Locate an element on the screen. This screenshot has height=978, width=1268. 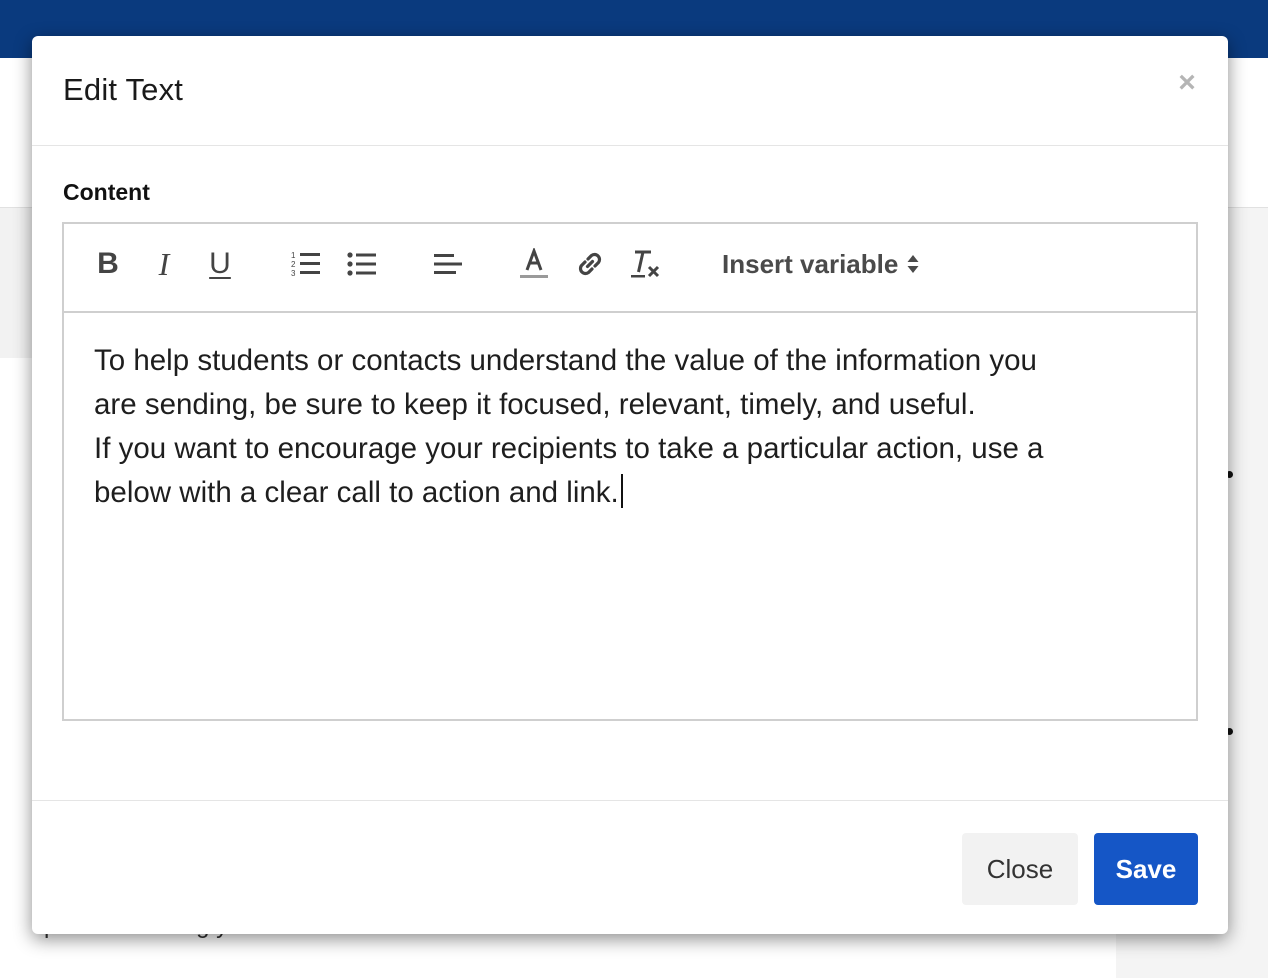
italic-icon: I is located at coordinates (164, 264).